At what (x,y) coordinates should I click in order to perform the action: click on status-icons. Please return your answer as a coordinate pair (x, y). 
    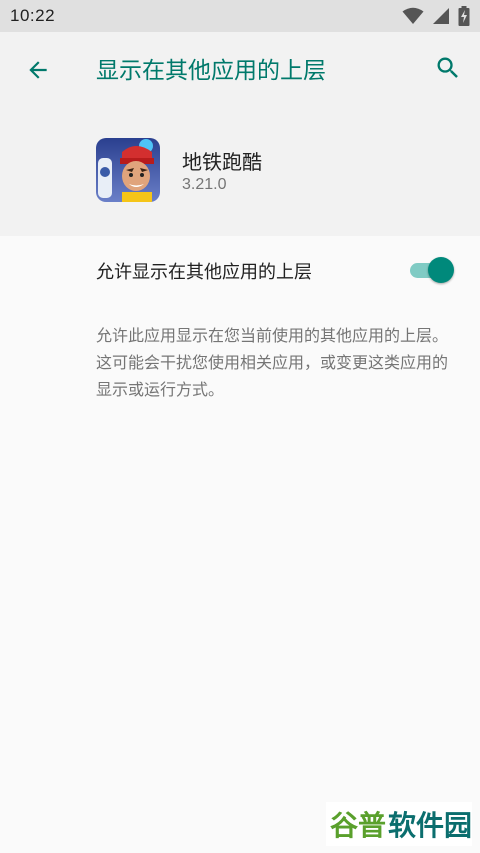
    Looking at the image, I should click on (436, 16).